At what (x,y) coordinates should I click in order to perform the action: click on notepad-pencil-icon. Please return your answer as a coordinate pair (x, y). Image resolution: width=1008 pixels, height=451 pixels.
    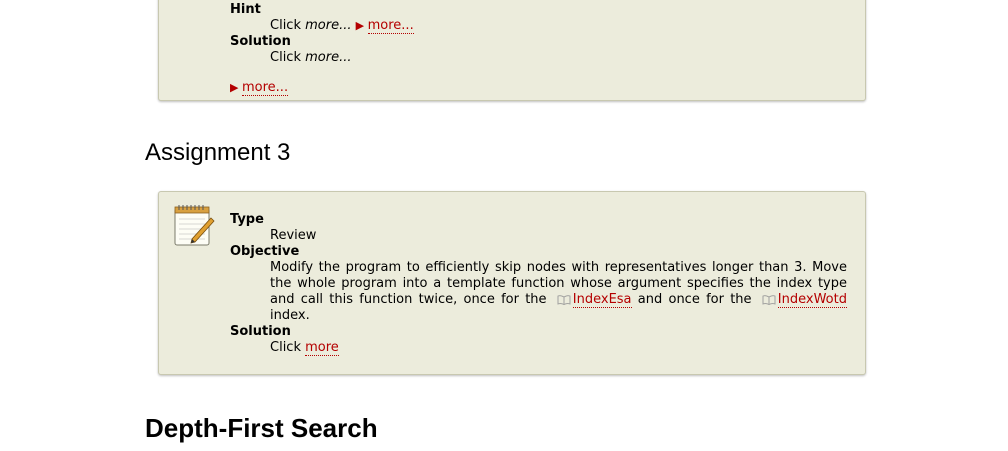
    Looking at the image, I should click on (194, 225).